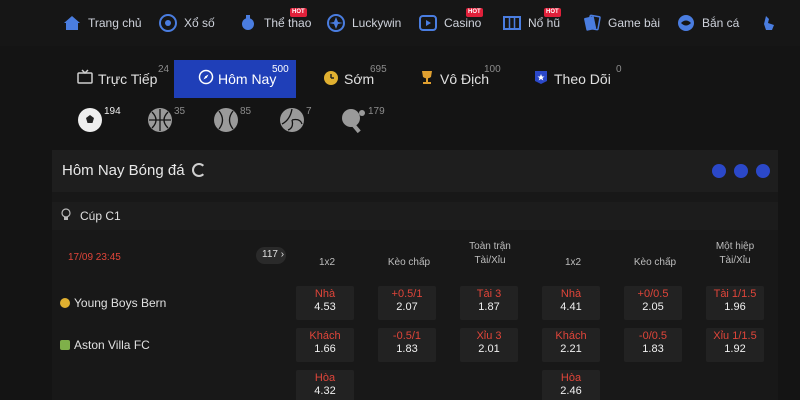 This screenshot has width=800, height=400. What do you see at coordinates (306, 121) in the screenshot?
I see `sport-volleyball: 7` at bounding box center [306, 121].